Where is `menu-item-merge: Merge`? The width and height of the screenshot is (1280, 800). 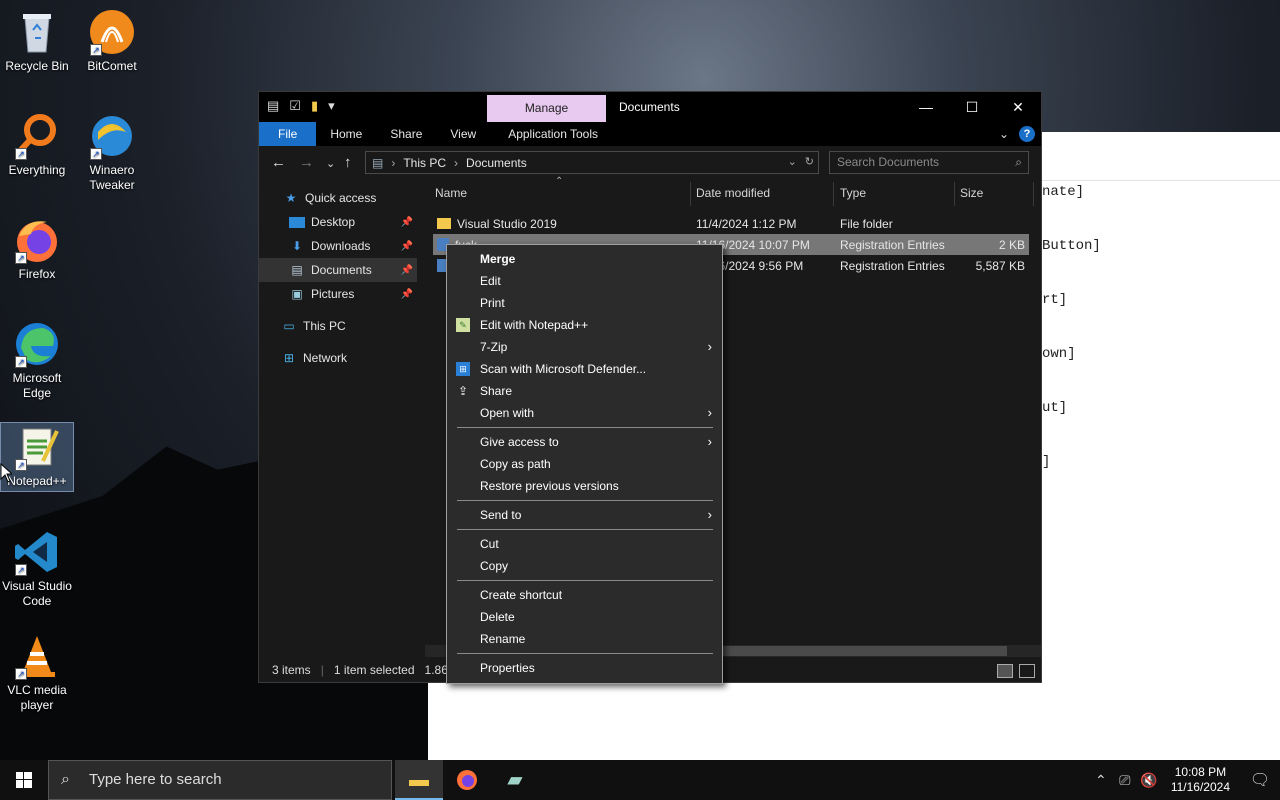 menu-item-merge: Merge is located at coordinates (584, 259).